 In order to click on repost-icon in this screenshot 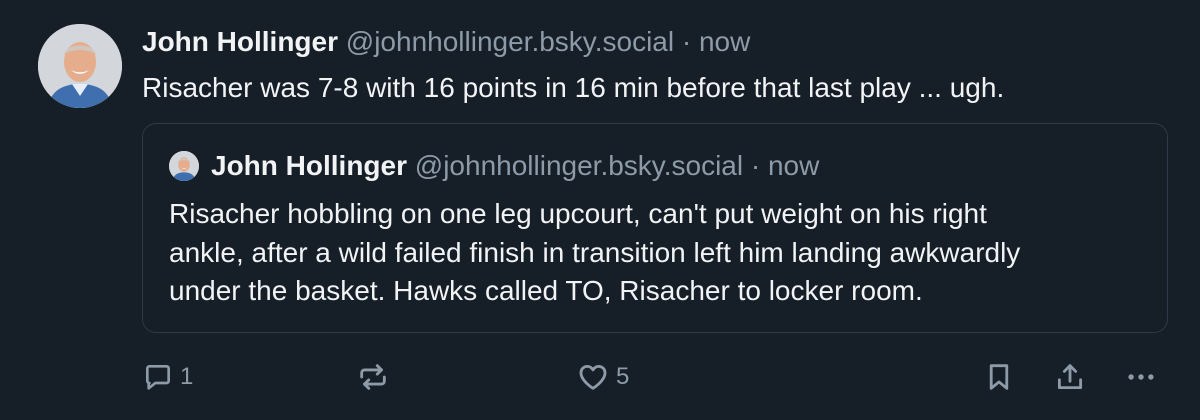, I will do `click(373, 377)`.